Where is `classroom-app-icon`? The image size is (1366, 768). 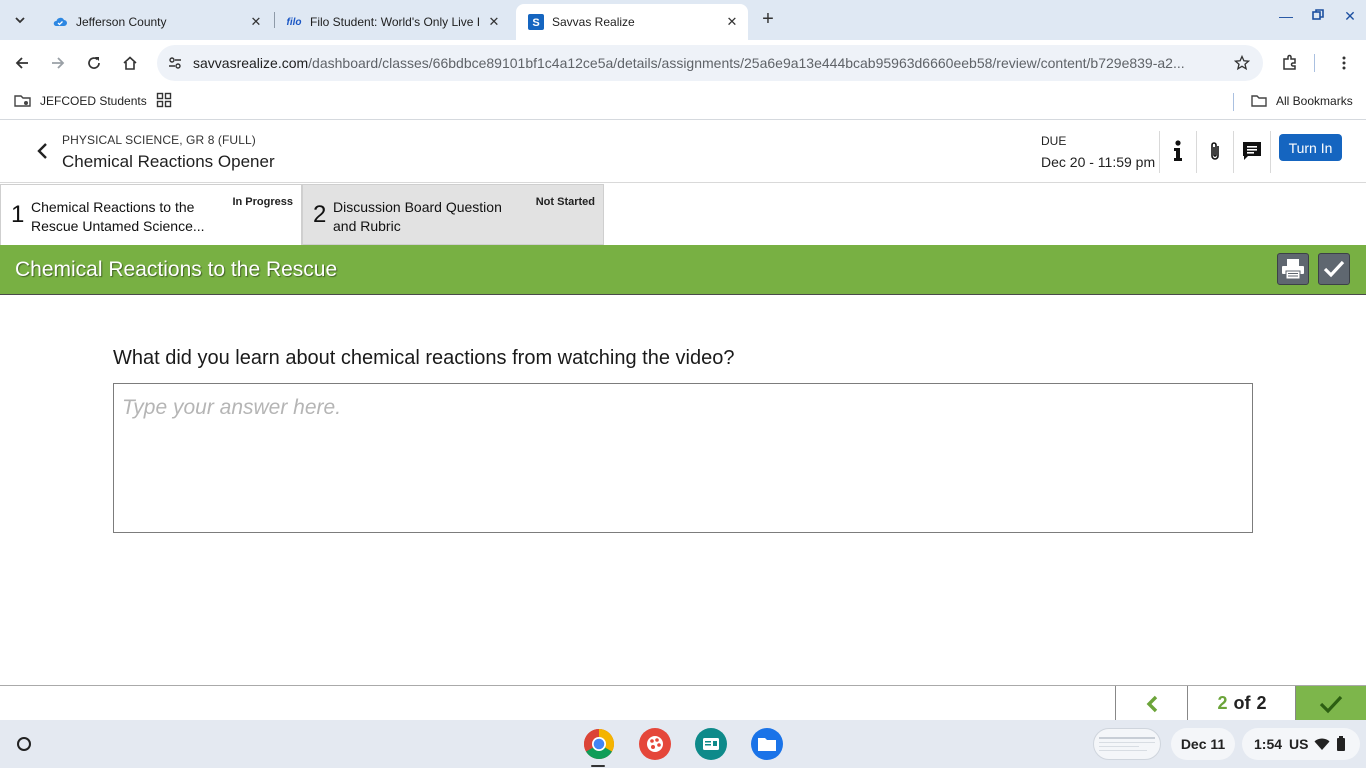 classroom-app-icon is located at coordinates (711, 744).